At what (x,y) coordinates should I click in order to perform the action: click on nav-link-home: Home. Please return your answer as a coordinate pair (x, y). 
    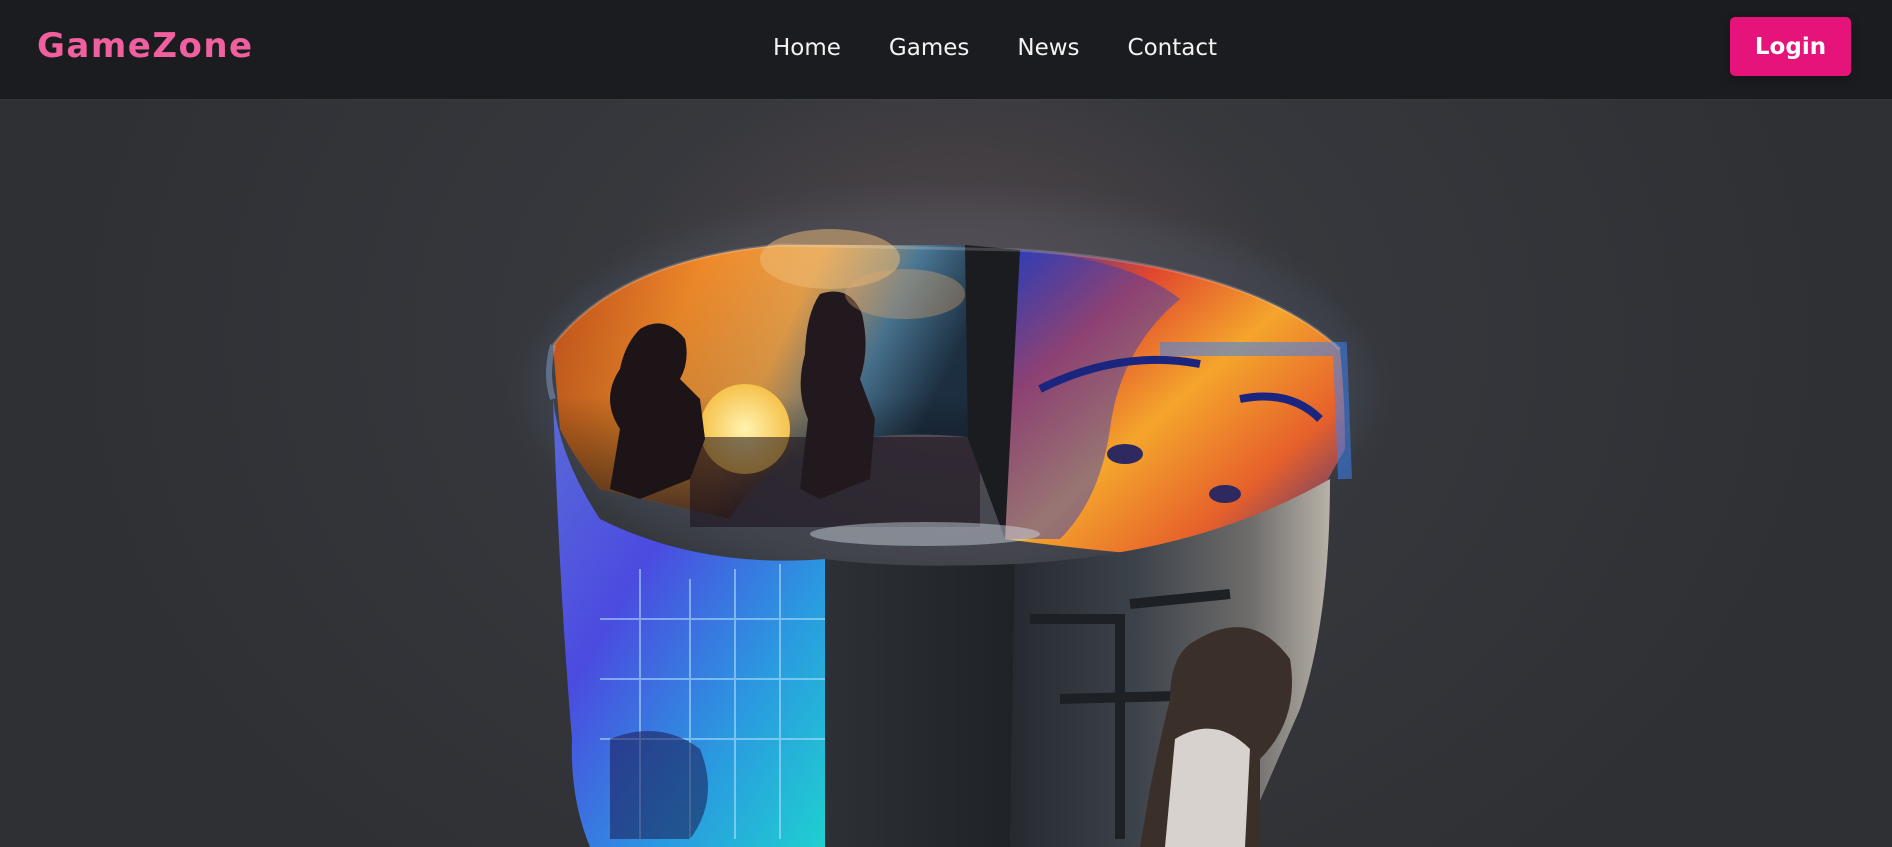
    Looking at the image, I should click on (807, 48).